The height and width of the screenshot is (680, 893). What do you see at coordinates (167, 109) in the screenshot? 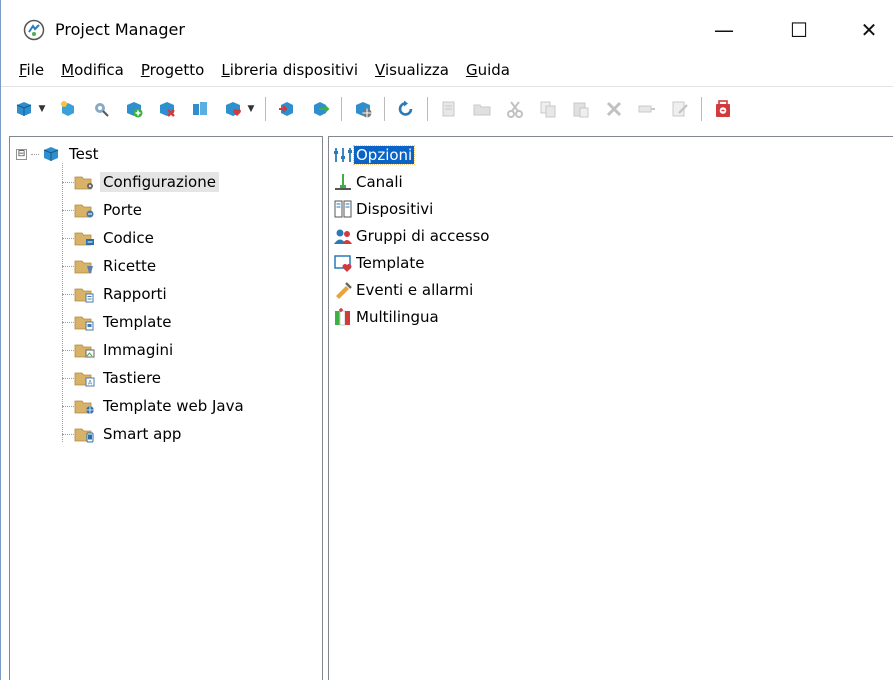
I see `remove-icon` at bounding box center [167, 109].